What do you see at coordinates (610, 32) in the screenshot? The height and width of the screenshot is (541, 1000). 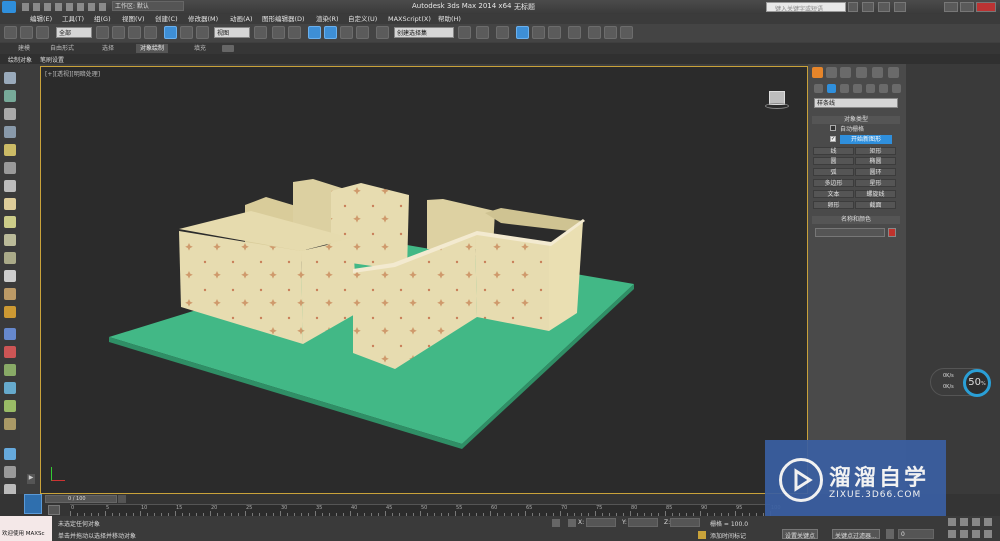 I see `rendered-frame-icon` at bounding box center [610, 32].